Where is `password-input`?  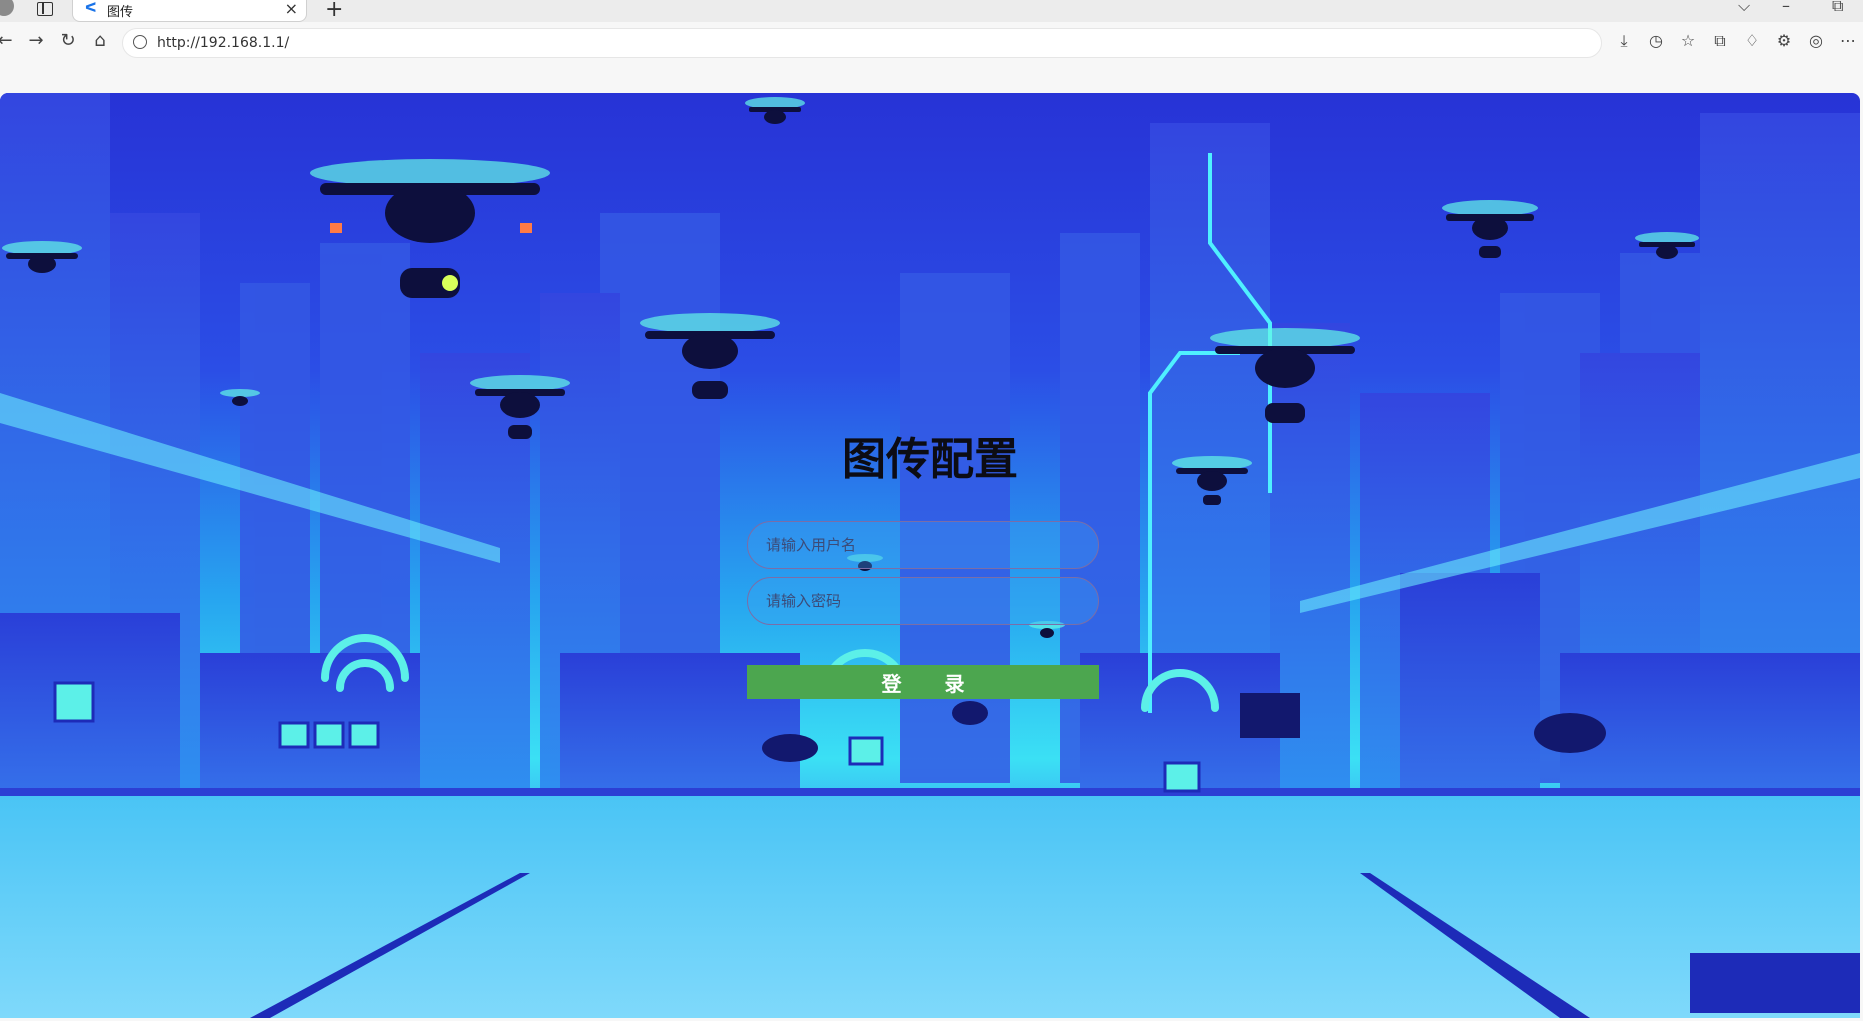
password-input is located at coordinates (923, 601).